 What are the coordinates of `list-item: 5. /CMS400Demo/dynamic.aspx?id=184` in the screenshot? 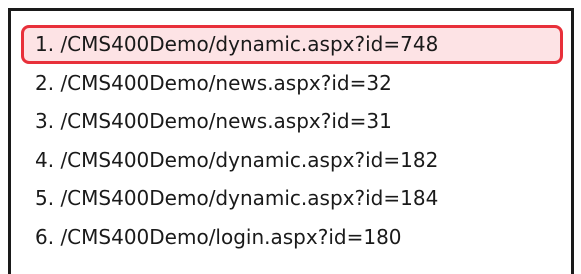 It's located at (293, 198).